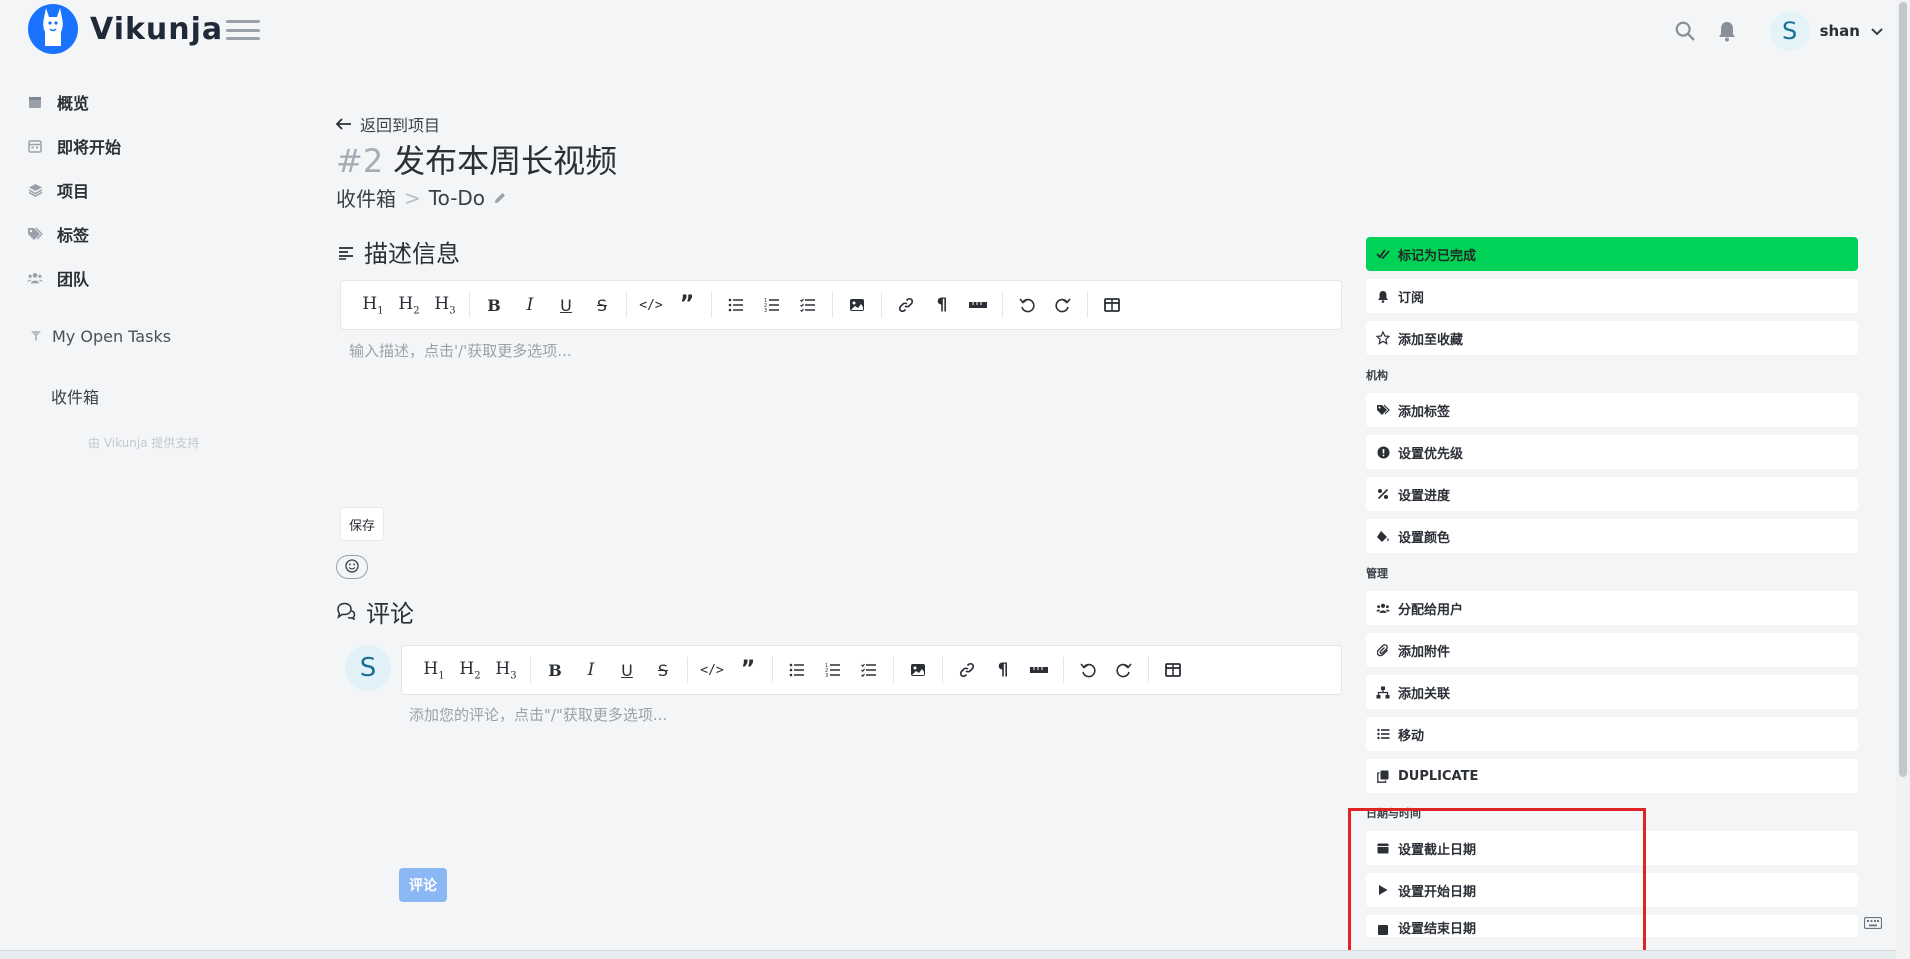 The image size is (1910, 959). What do you see at coordinates (150, 278) in the screenshot?
I see `sidebar-item-teams: 团队` at bounding box center [150, 278].